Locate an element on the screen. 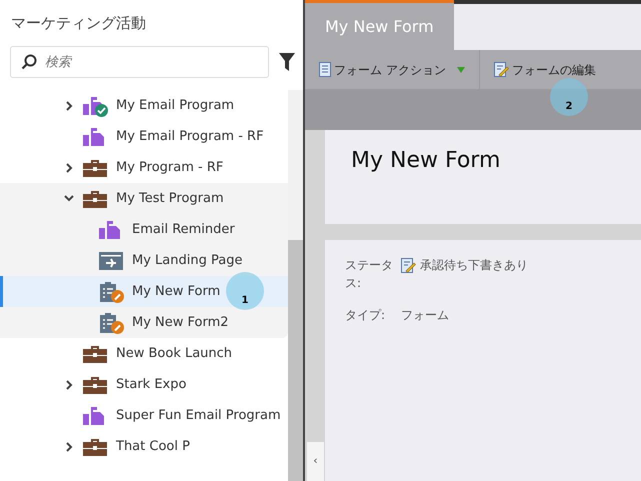  tree-item: That Cool P is located at coordinates (144, 446).